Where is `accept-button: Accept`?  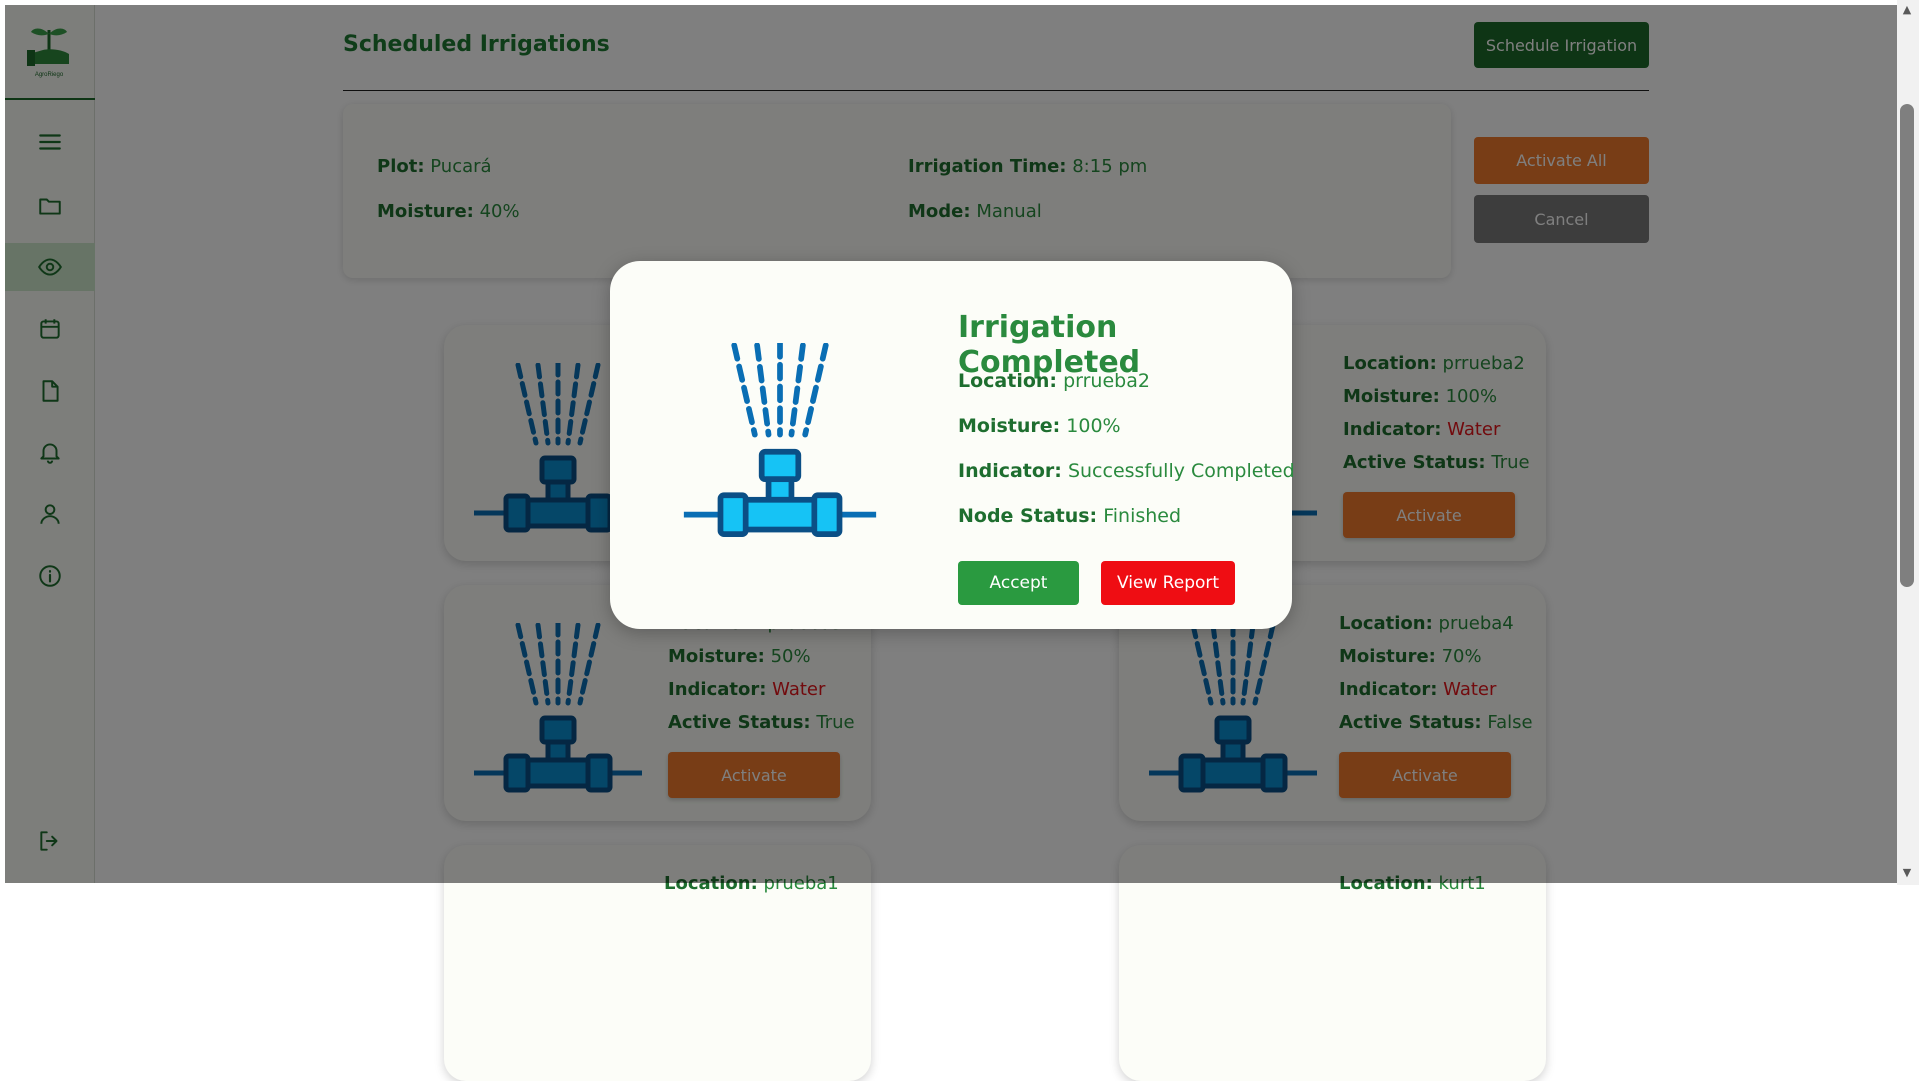
accept-button: Accept is located at coordinates (1018, 583).